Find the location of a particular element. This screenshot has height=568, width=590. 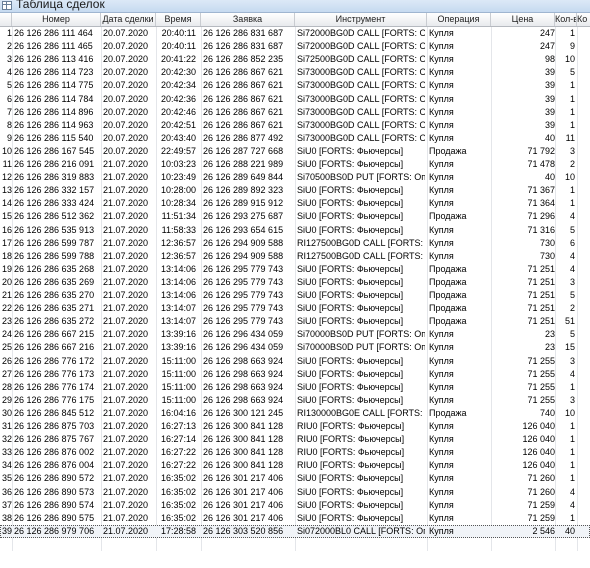

instrument-cell: Si70000BS0D PUT [FORTS: Опци is located at coordinates (361, 334).